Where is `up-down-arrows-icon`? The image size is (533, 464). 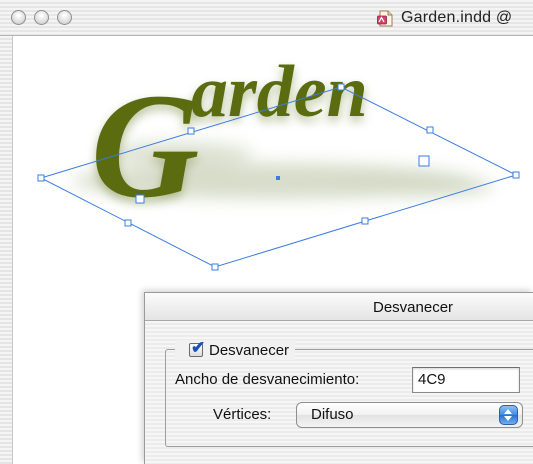
up-down-arrows-icon is located at coordinates (508, 415).